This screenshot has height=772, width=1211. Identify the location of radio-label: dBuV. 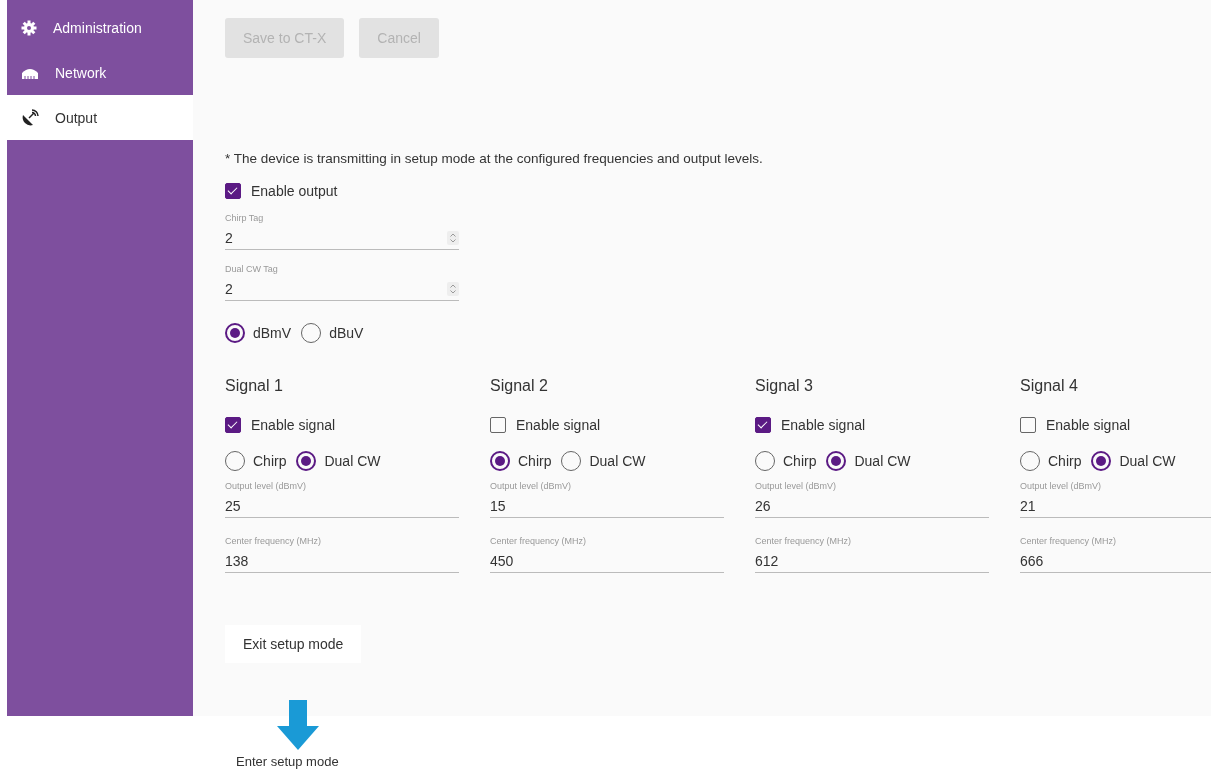
(346, 333).